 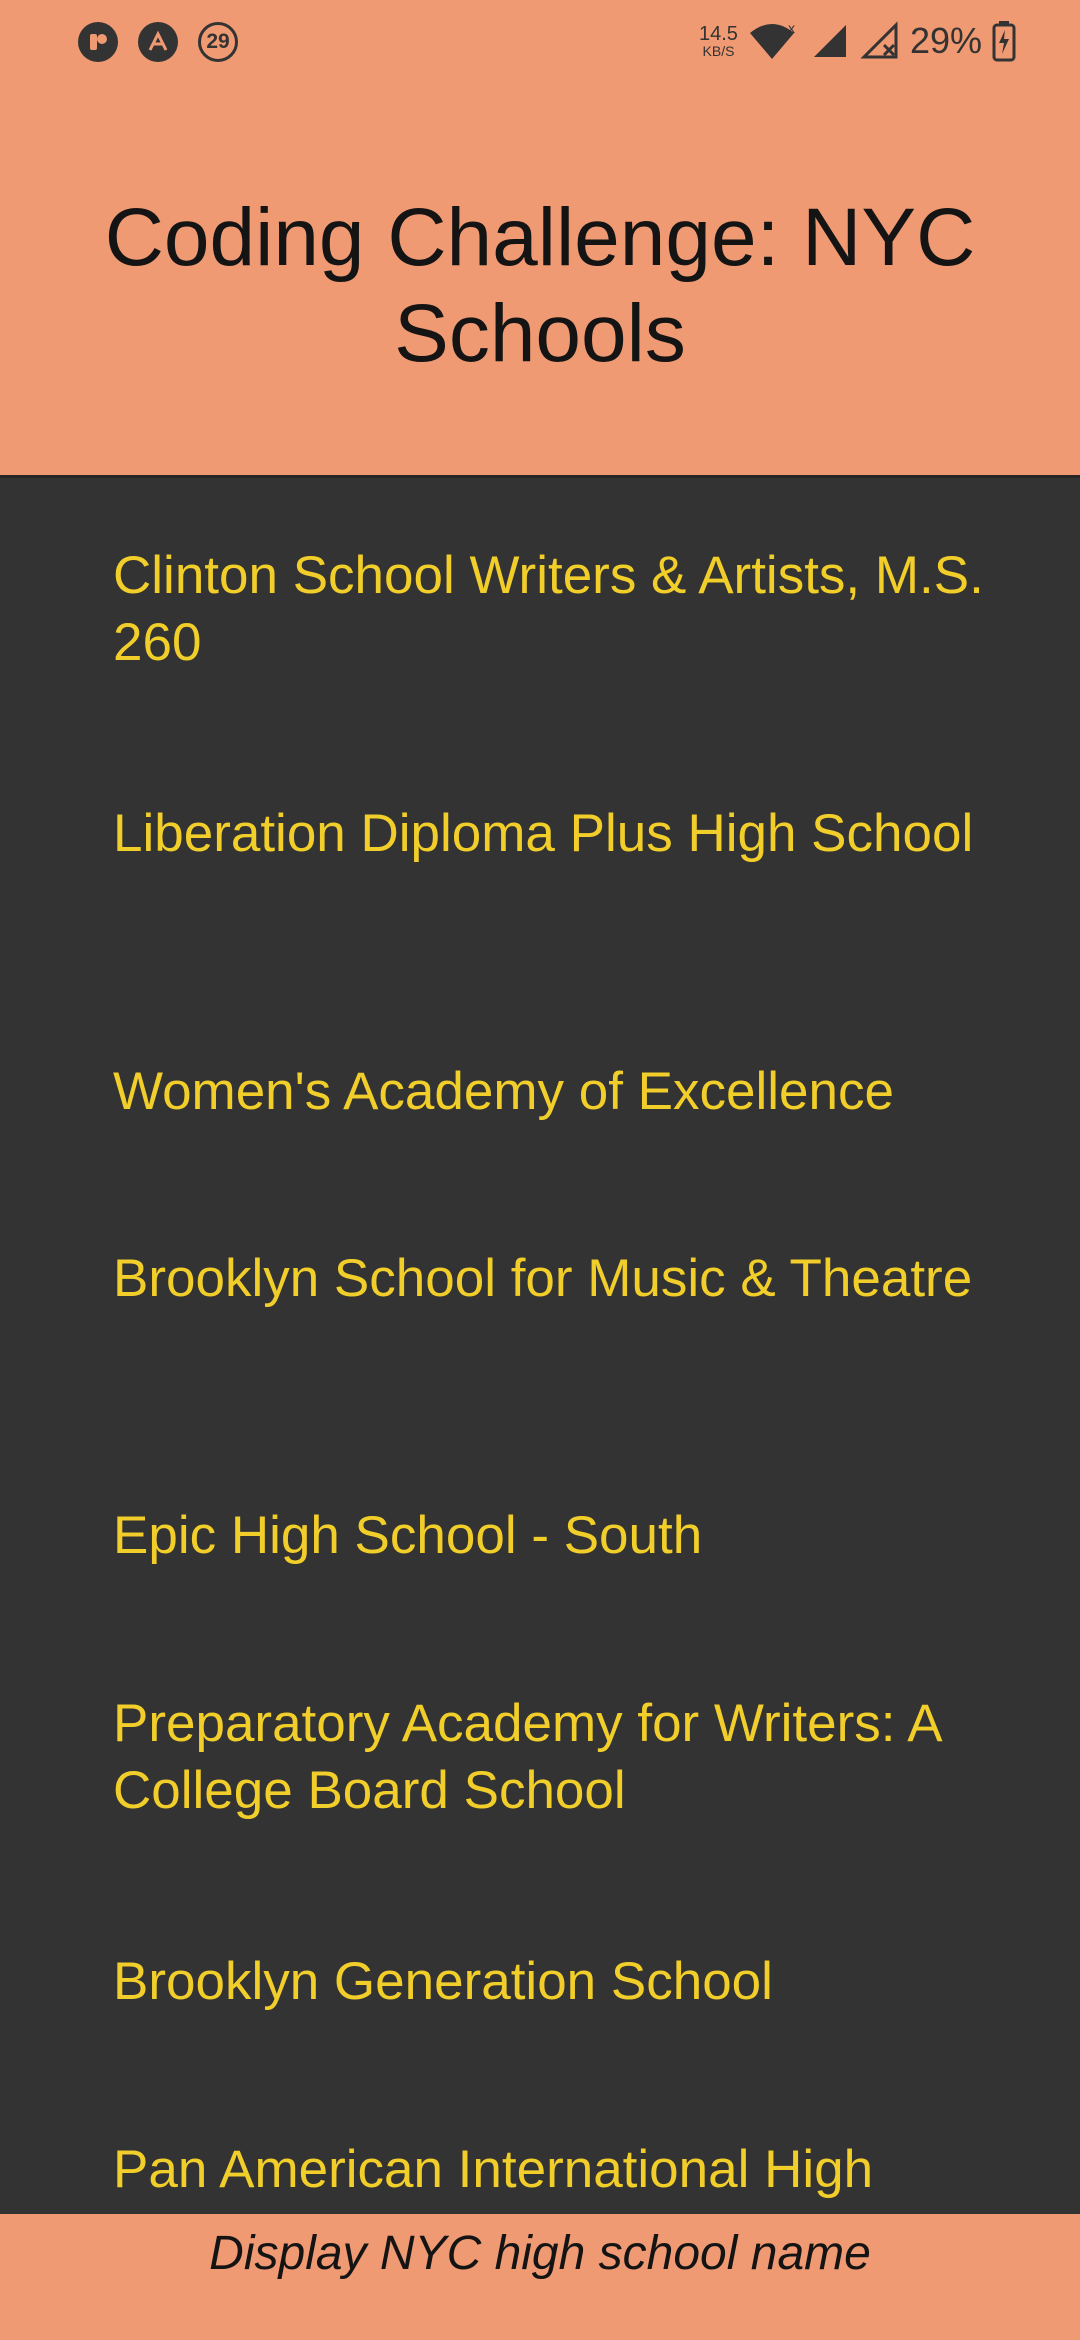 What do you see at coordinates (553, 1981) in the screenshot?
I see `school-list-item: Brooklyn Generation School` at bounding box center [553, 1981].